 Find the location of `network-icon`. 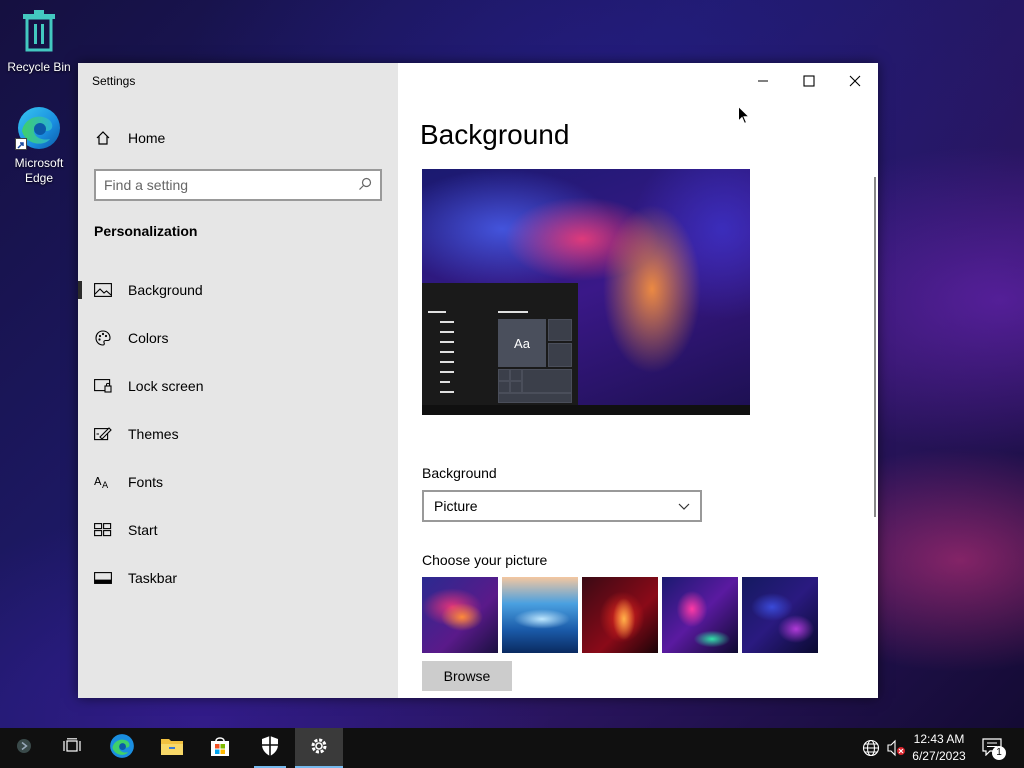

network-icon is located at coordinates (871, 748).